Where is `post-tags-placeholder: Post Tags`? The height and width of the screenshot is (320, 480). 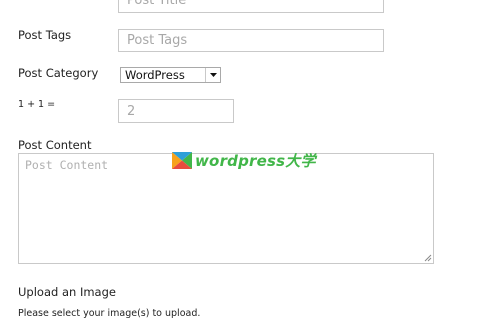 post-tags-placeholder: Post Tags is located at coordinates (157, 40).